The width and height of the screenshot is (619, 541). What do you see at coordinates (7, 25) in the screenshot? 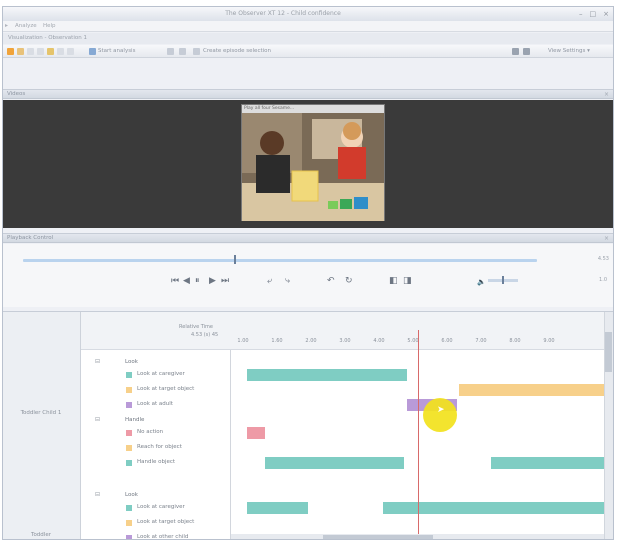
I see `menu-grip-icon: ▸` at bounding box center [7, 25].